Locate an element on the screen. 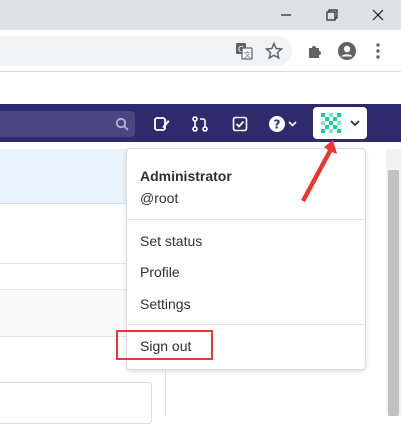  issues-icon is located at coordinates (162, 124).